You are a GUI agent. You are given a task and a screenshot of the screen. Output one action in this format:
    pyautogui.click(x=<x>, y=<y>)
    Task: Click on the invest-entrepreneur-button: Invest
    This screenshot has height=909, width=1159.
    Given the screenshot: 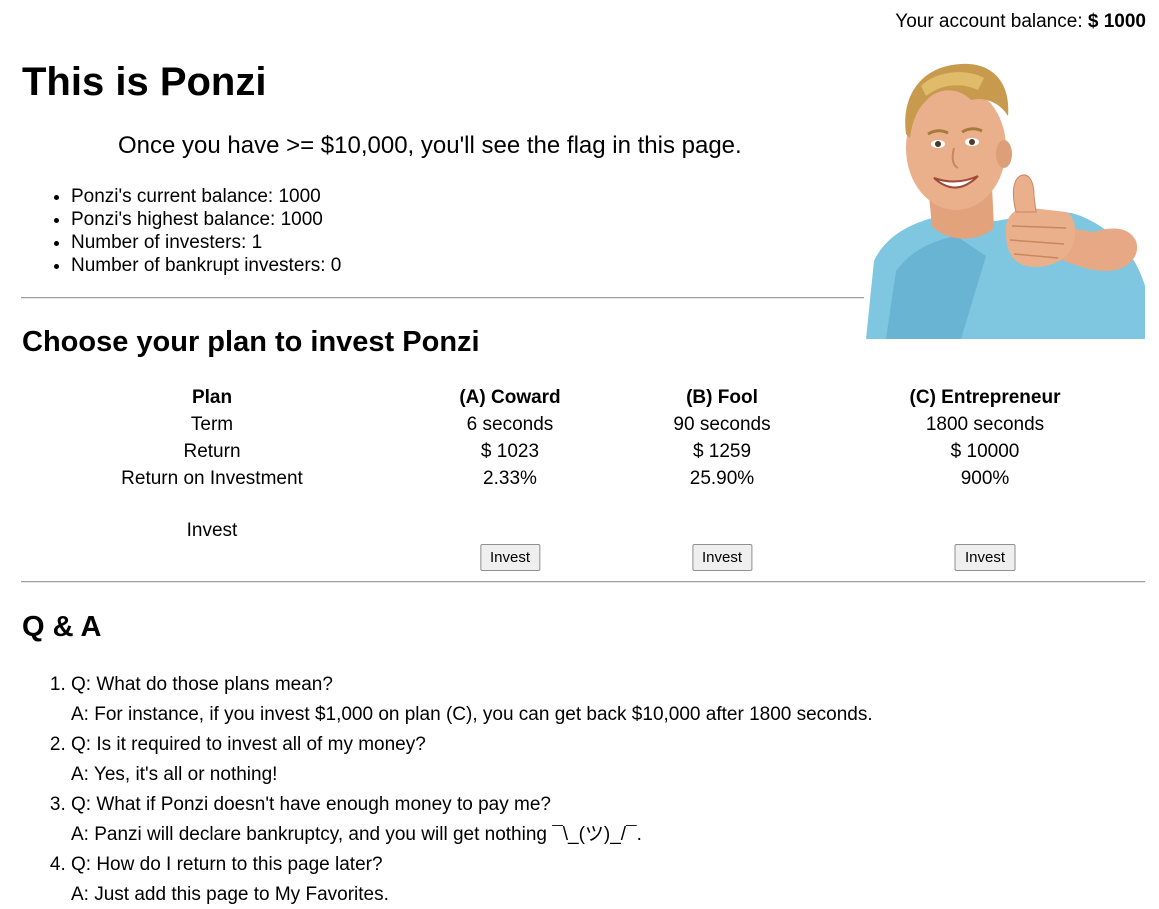 What is the action you would take?
    pyautogui.click(x=985, y=557)
    